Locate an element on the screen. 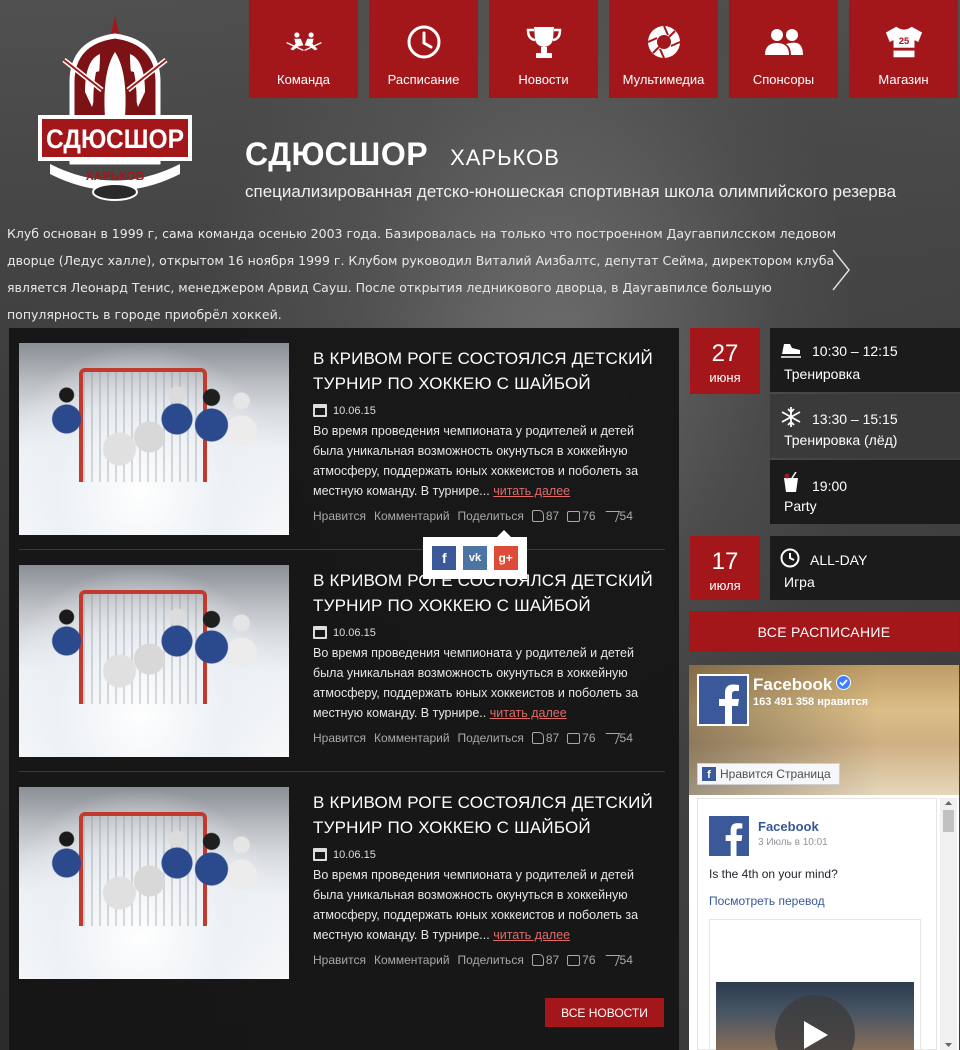 Image resolution: width=960 pixels, height=1050 pixels. schedule-month: июля is located at coordinates (725, 585).